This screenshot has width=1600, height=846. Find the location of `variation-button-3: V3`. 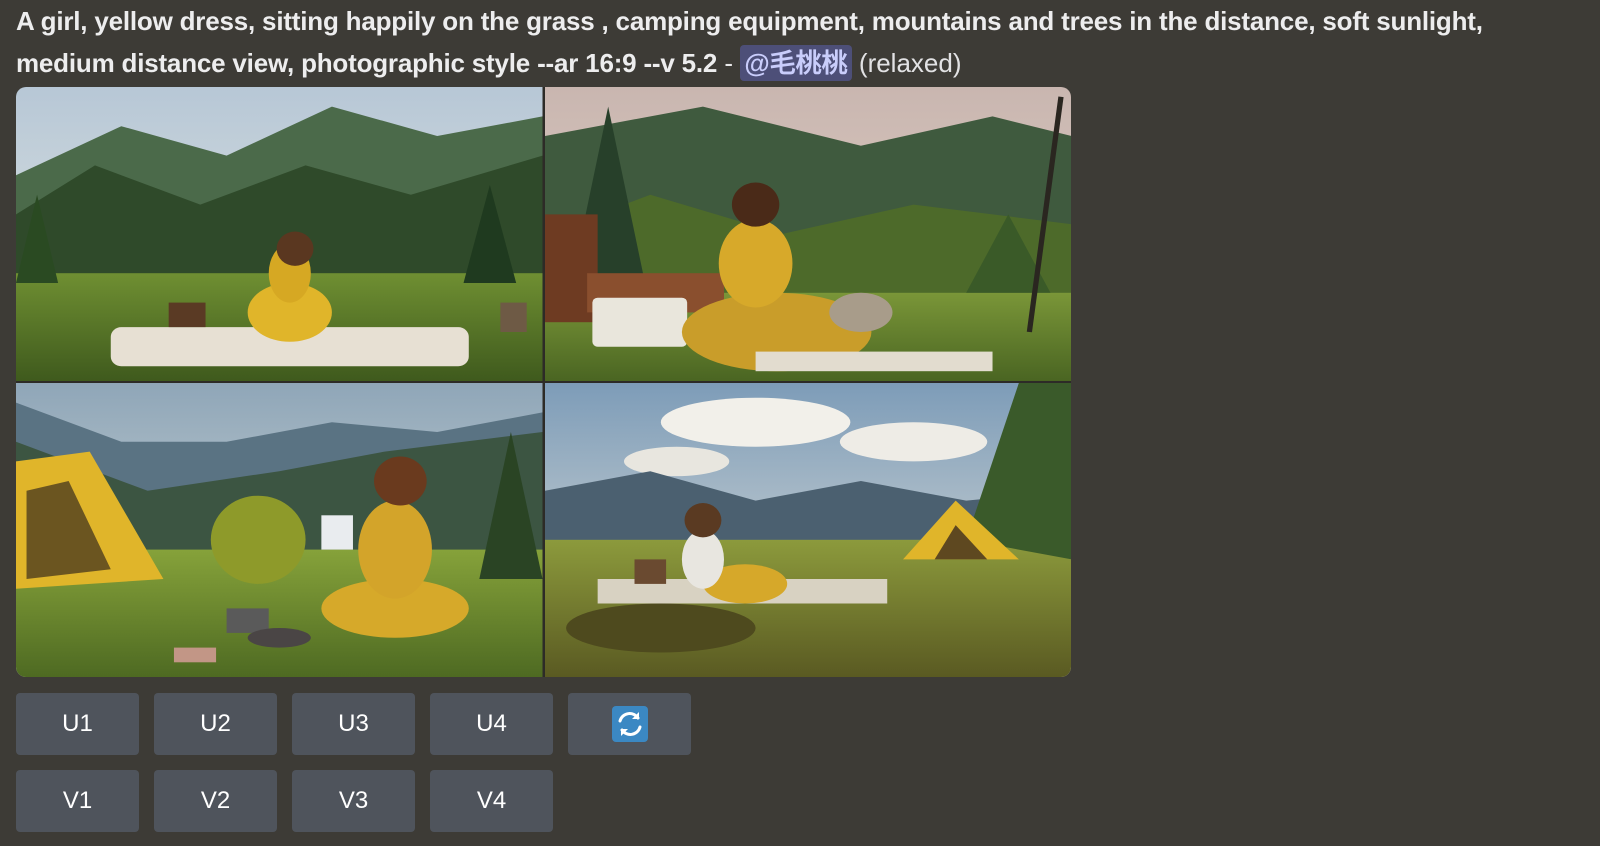

variation-button-3: V3 is located at coordinates (353, 801).